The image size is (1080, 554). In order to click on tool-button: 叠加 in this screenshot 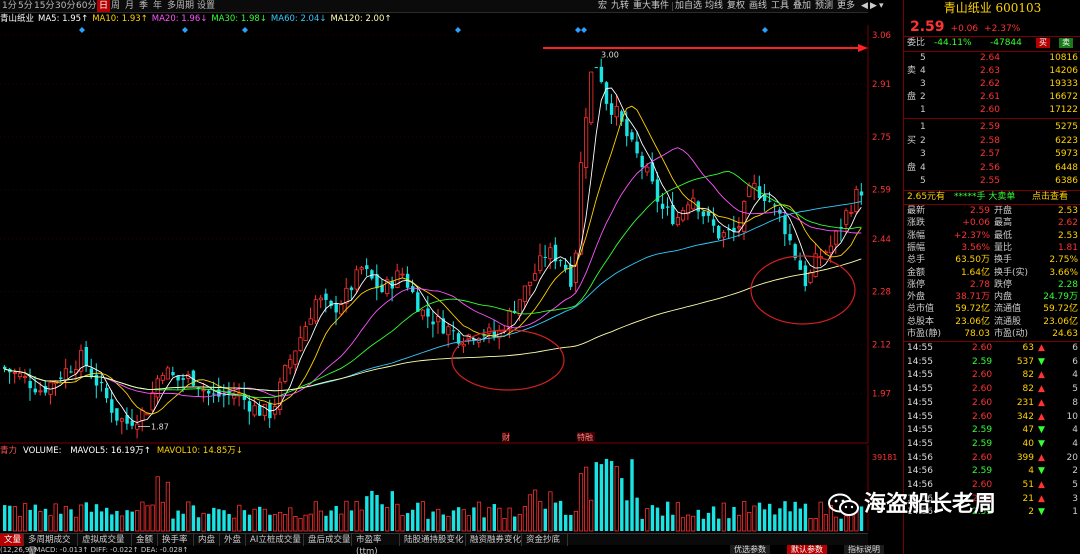, I will do `click(802, 6)`.